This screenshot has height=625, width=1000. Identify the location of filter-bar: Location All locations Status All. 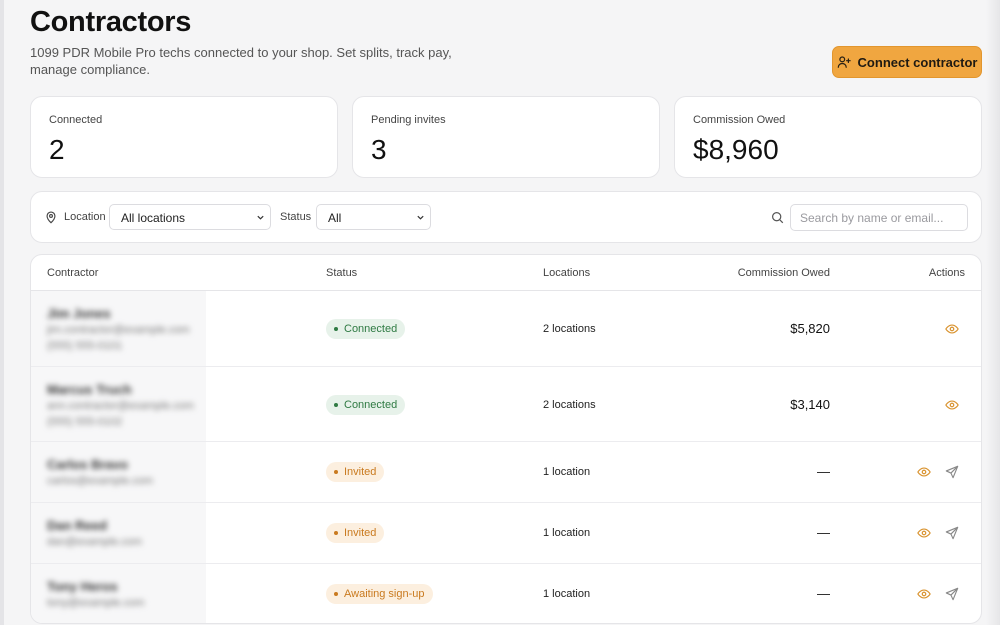
(506, 217).